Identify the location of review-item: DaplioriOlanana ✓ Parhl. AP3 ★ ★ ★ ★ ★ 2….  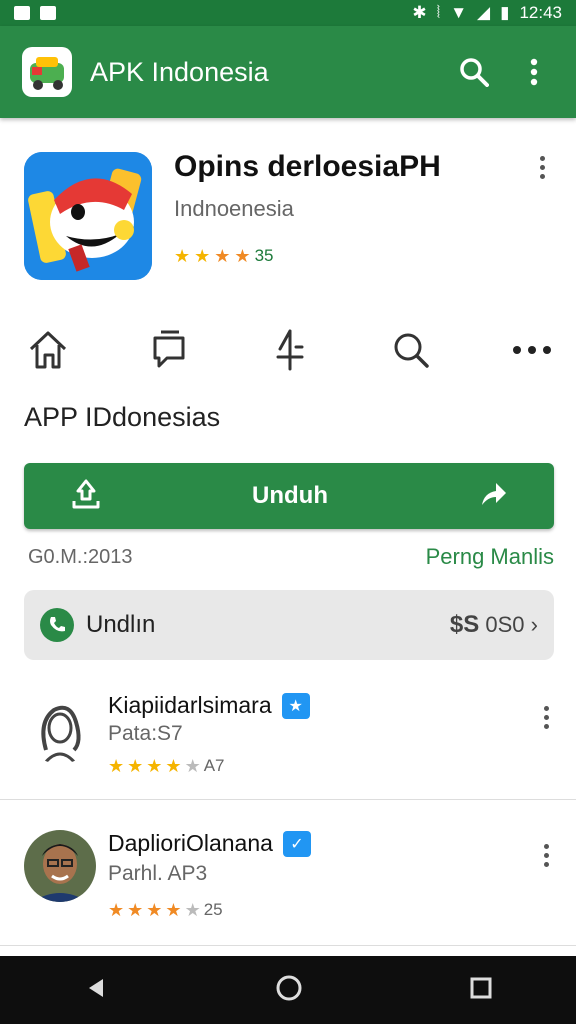
(288, 873).